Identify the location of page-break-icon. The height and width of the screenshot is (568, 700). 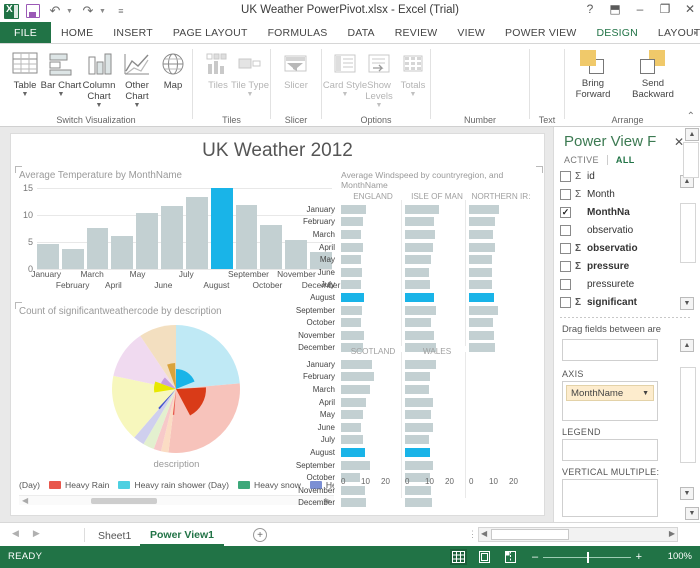
(510, 557).